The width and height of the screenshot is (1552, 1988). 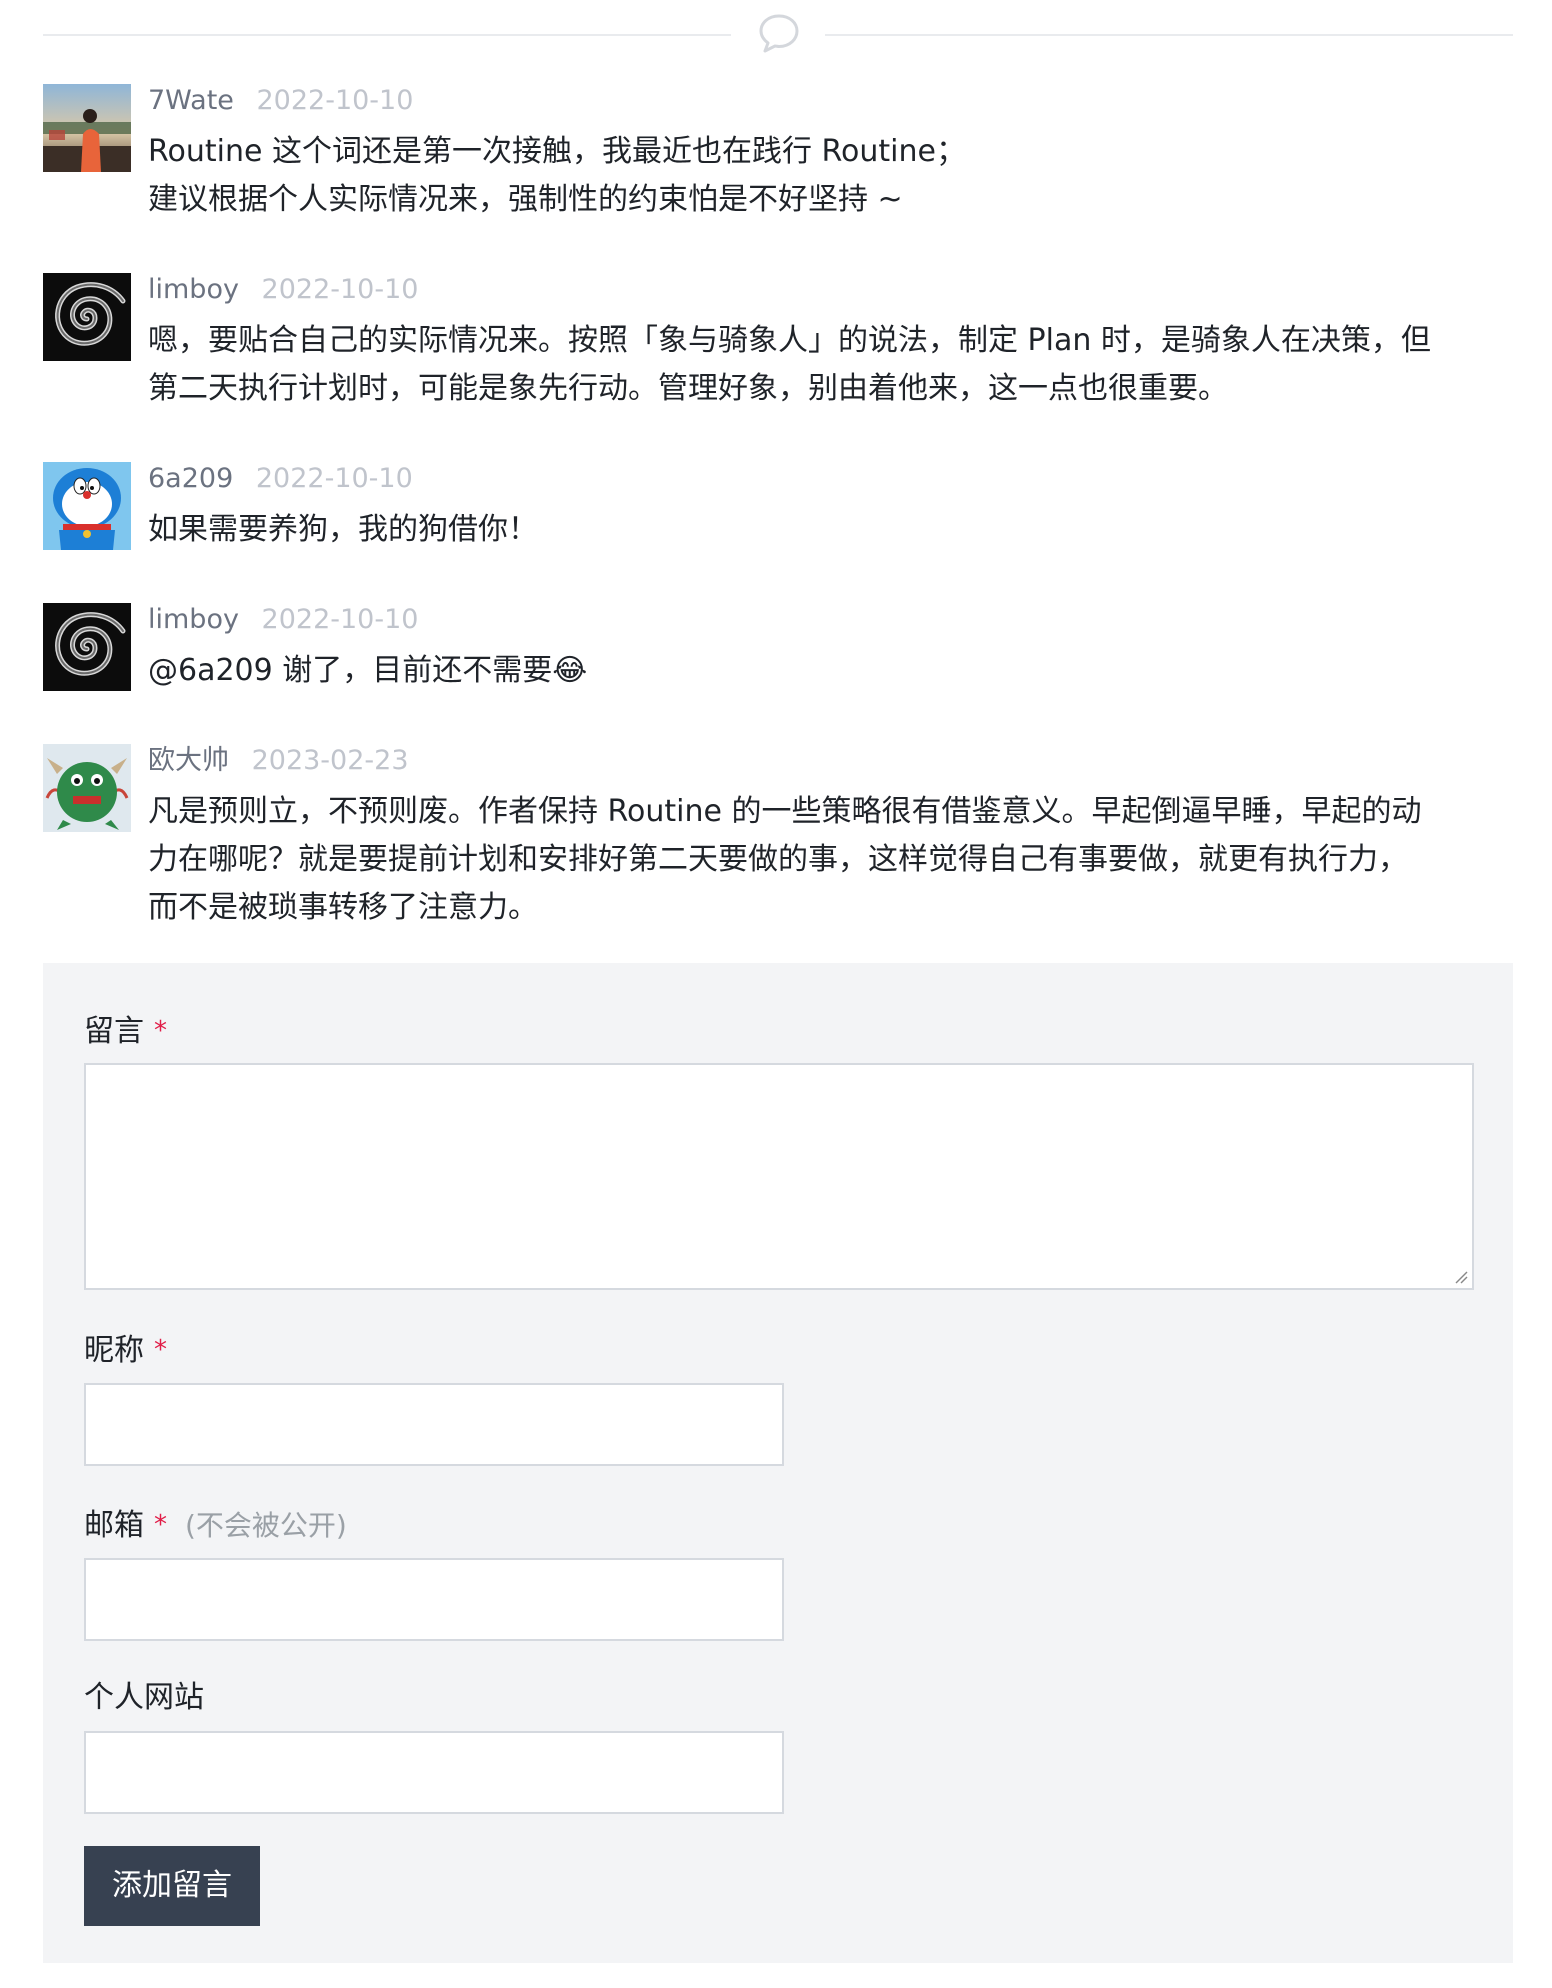 I want to click on resize-grip-icon, so click(x=1461, y=1277).